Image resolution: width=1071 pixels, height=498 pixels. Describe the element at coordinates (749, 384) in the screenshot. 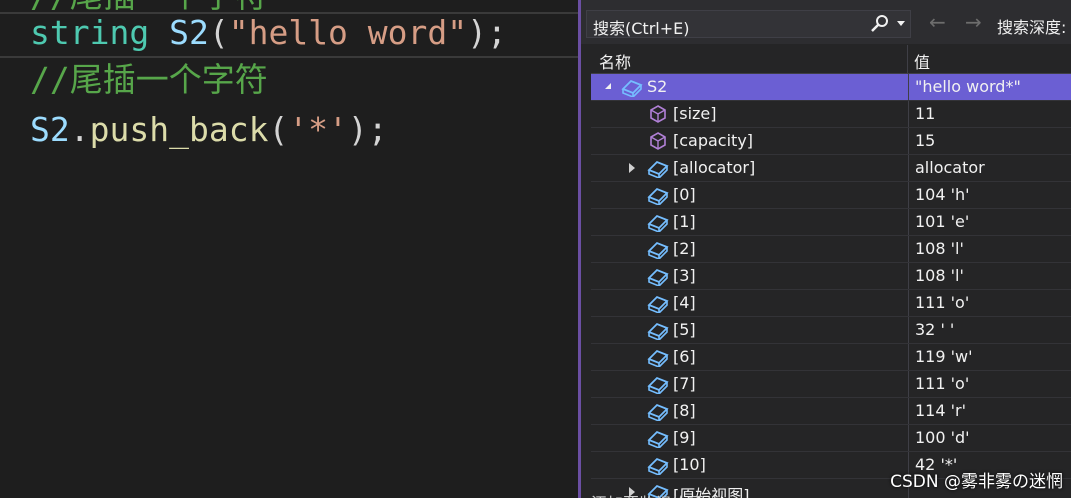

I see `name-cell: [7]` at that location.